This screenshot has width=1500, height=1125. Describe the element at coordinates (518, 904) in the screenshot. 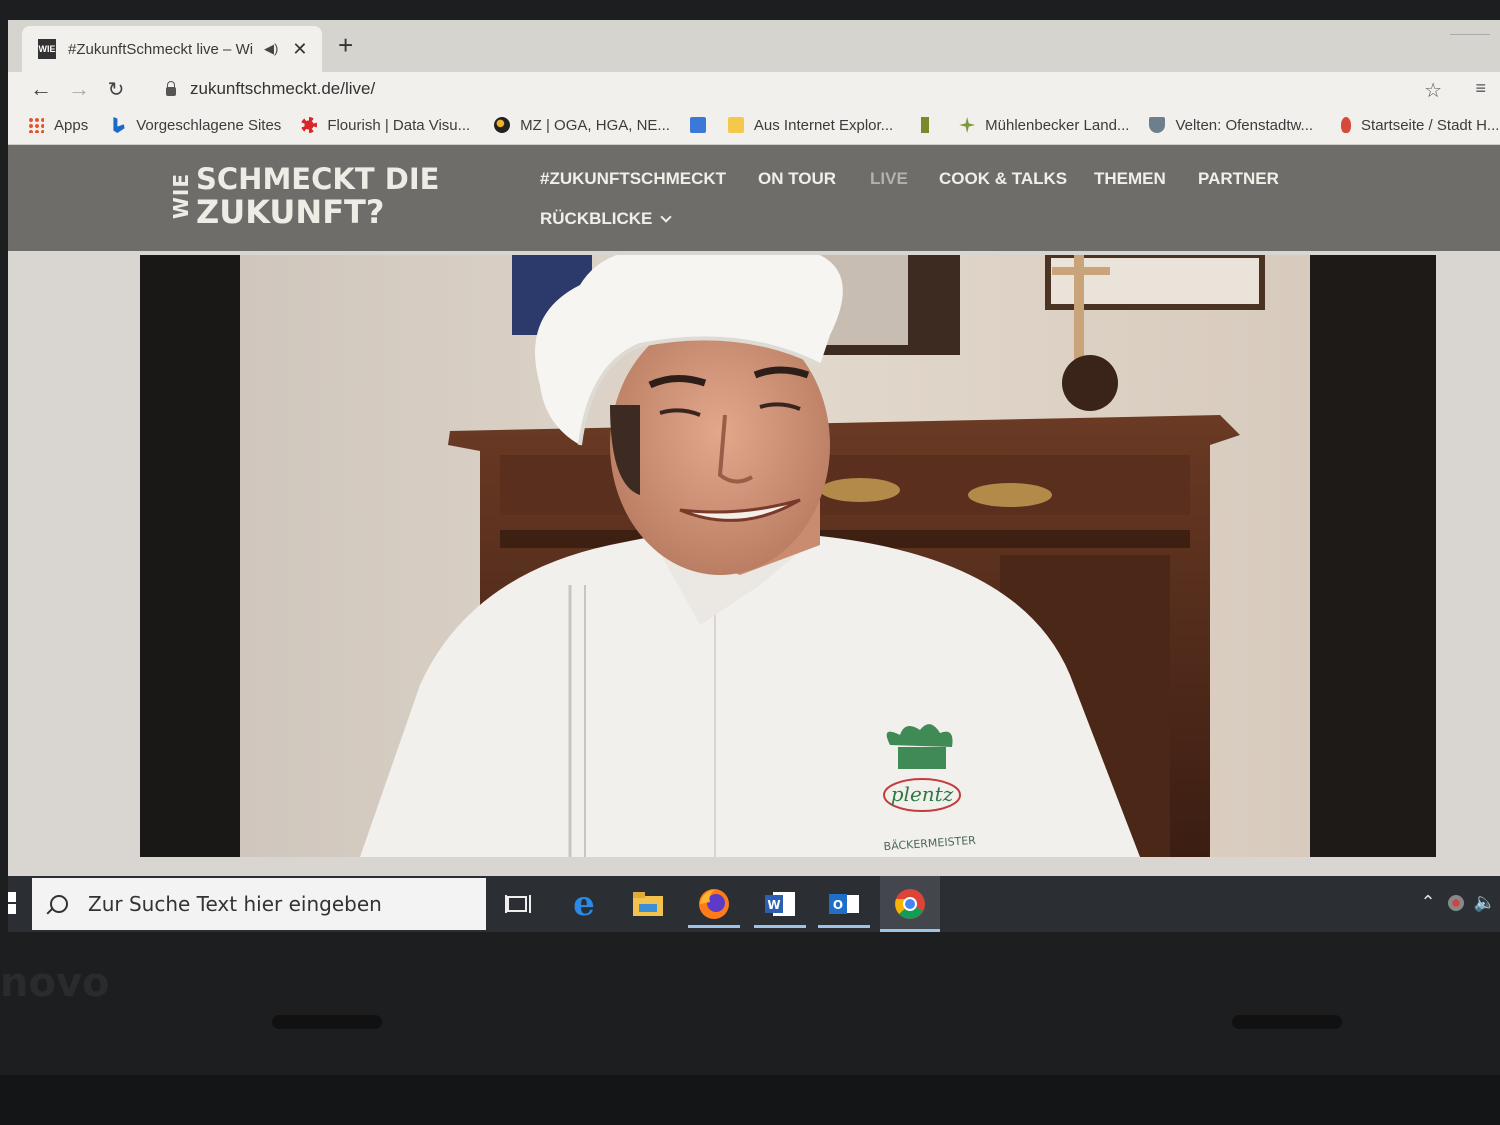

I see `task-view-icon` at that location.